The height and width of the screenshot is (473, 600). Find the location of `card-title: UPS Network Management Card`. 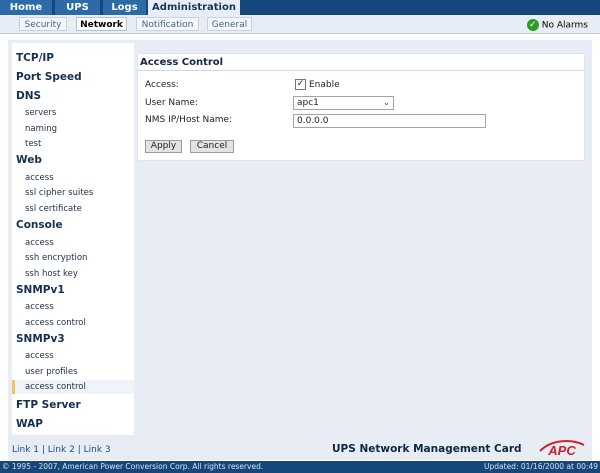

card-title: UPS Network Management Card is located at coordinates (427, 449).